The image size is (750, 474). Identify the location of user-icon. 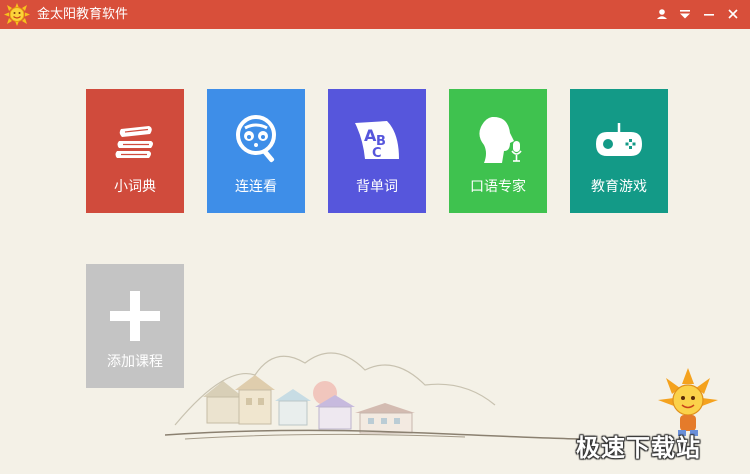
(662, 14).